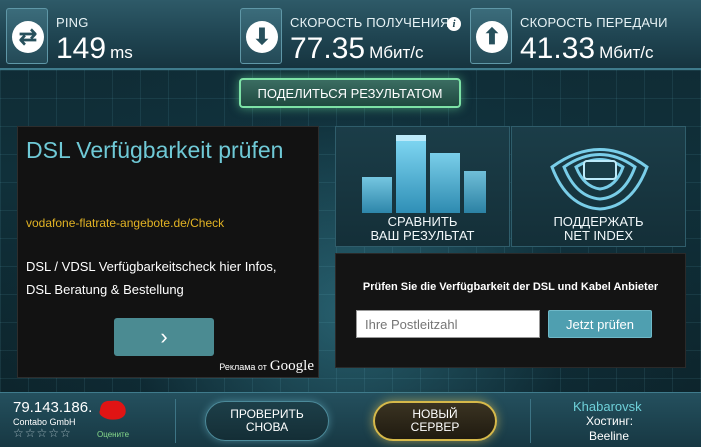 This screenshot has height=447, width=701. What do you see at coordinates (558, 48) in the screenshot?
I see `upload-number: 41.33` at bounding box center [558, 48].